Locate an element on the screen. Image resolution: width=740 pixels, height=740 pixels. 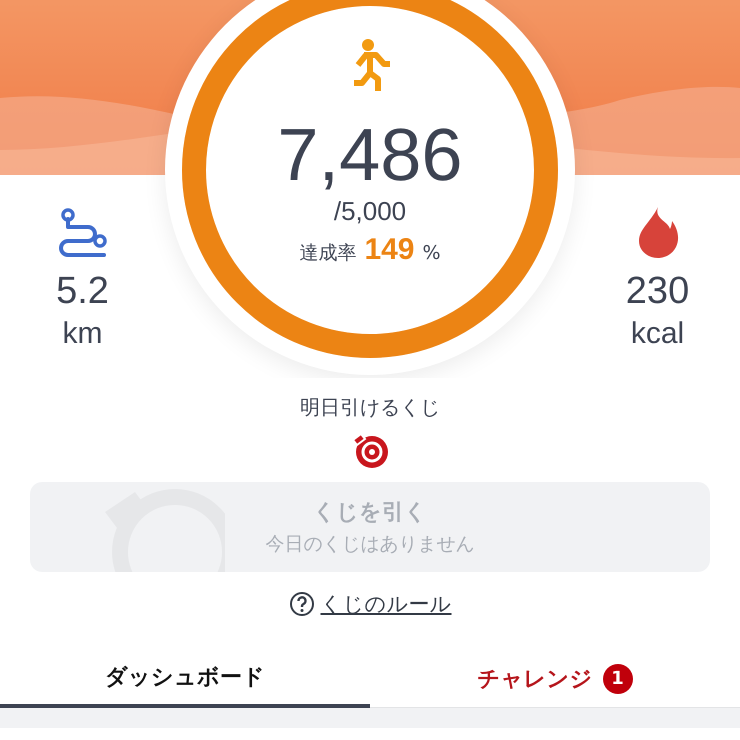
lottery-caption: 明日引けるくじ is located at coordinates (370, 407).